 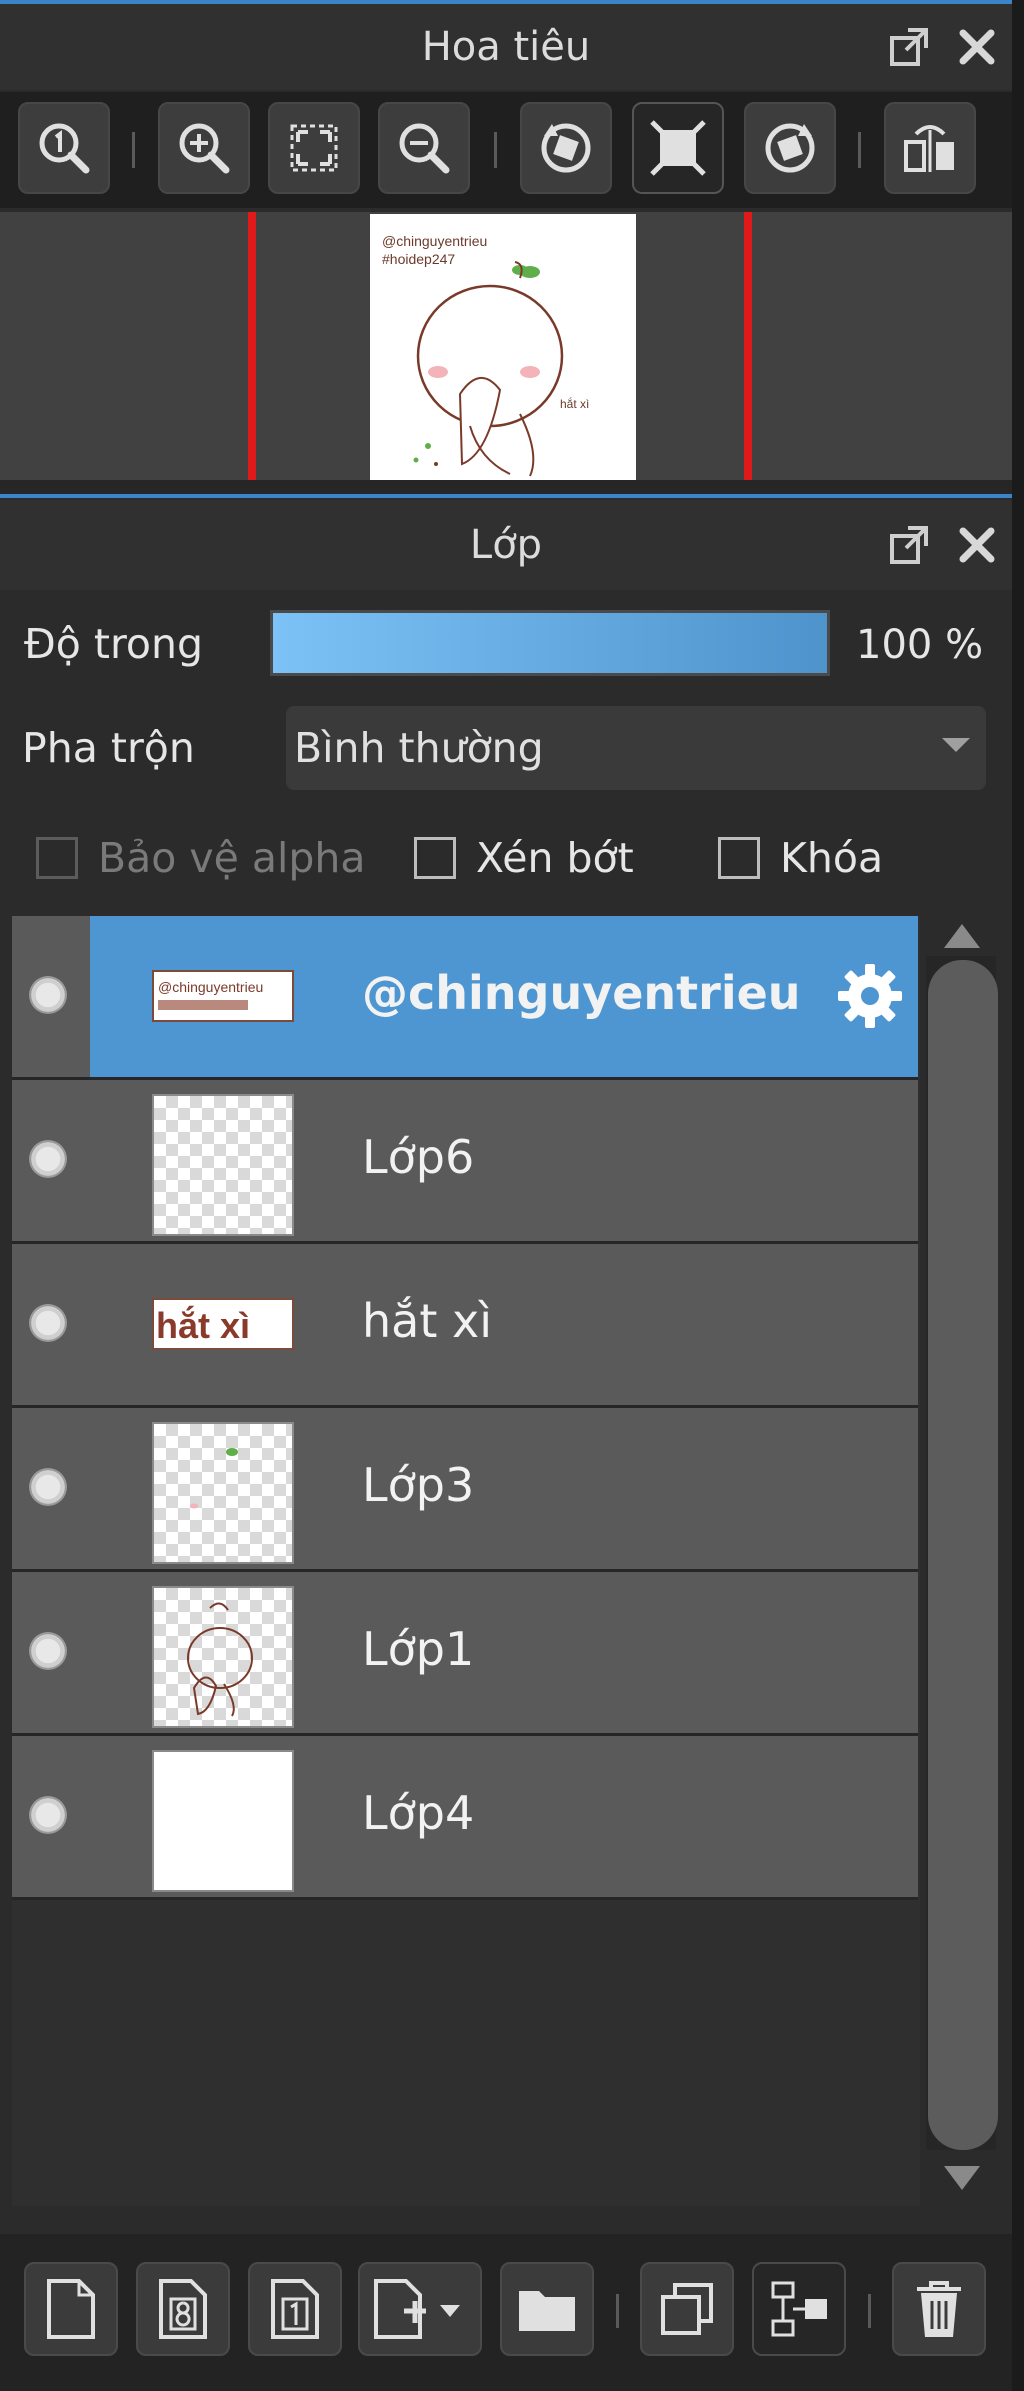 I want to click on layer-name: Lớp3, so click(x=418, y=1485).